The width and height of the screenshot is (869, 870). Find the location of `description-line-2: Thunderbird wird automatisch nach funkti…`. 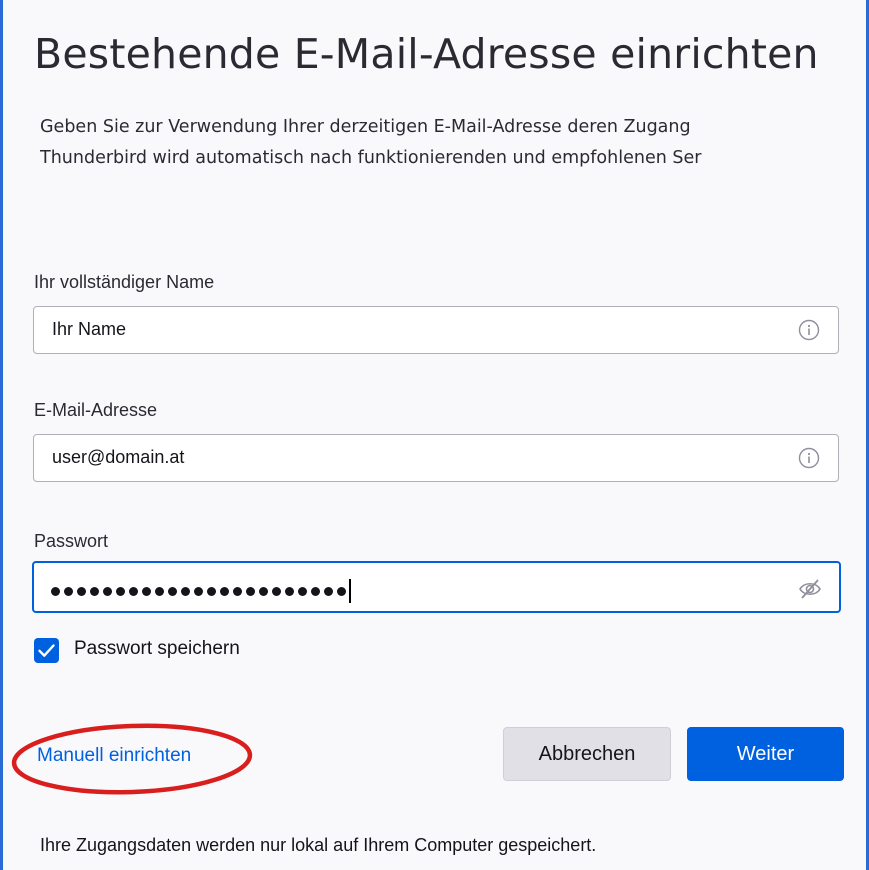

description-line-2: Thunderbird wird automatisch nach funkti… is located at coordinates (371, 158).